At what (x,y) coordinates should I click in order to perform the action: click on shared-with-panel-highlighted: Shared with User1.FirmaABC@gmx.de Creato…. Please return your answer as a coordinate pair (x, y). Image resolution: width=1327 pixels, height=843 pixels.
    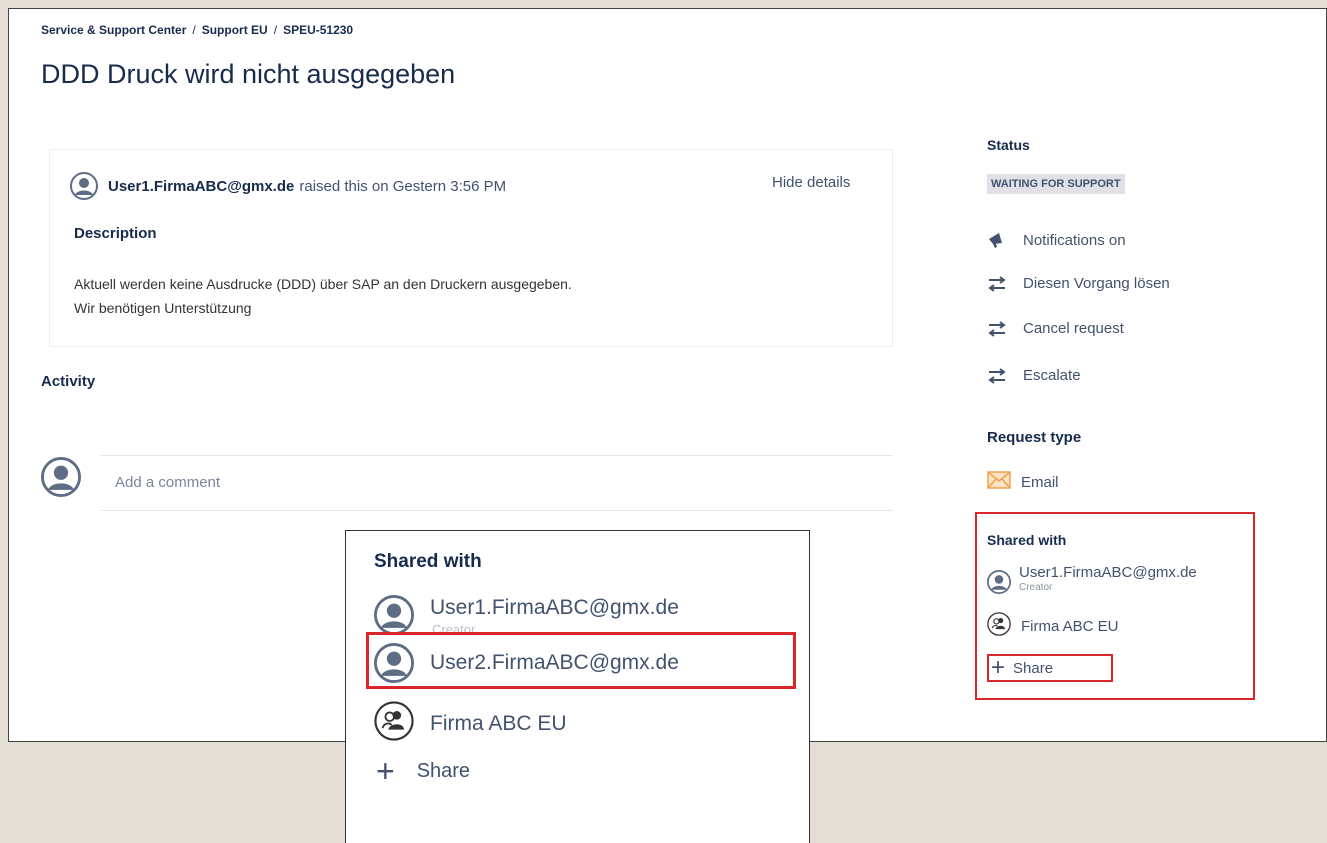
    Looking at the image, I should click on (1115, 606).